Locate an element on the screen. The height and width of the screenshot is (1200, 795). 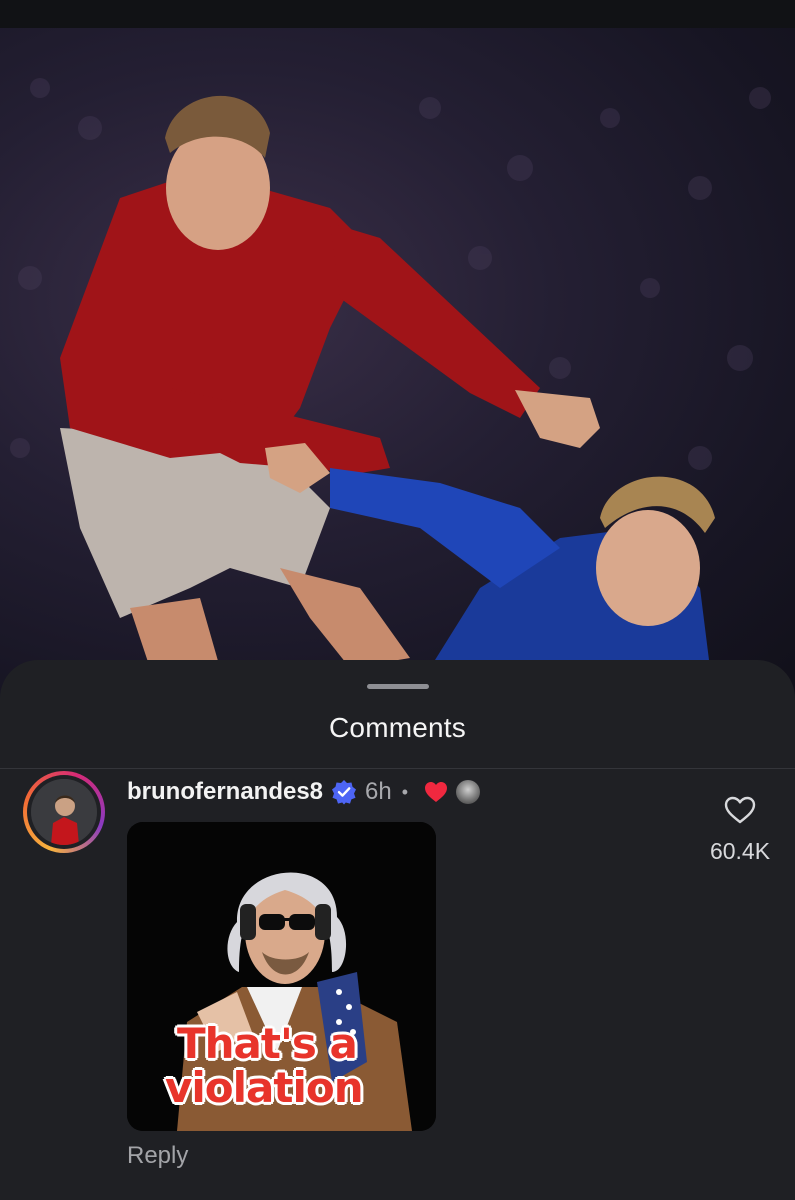
comment-gif: That's a violation is located at coordinates (281, 976).